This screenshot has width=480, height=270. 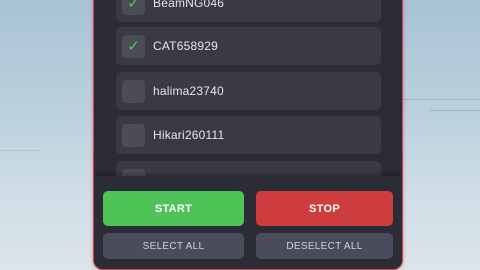 I want to click on account-name: halima23740, so click(x=188, y=91).